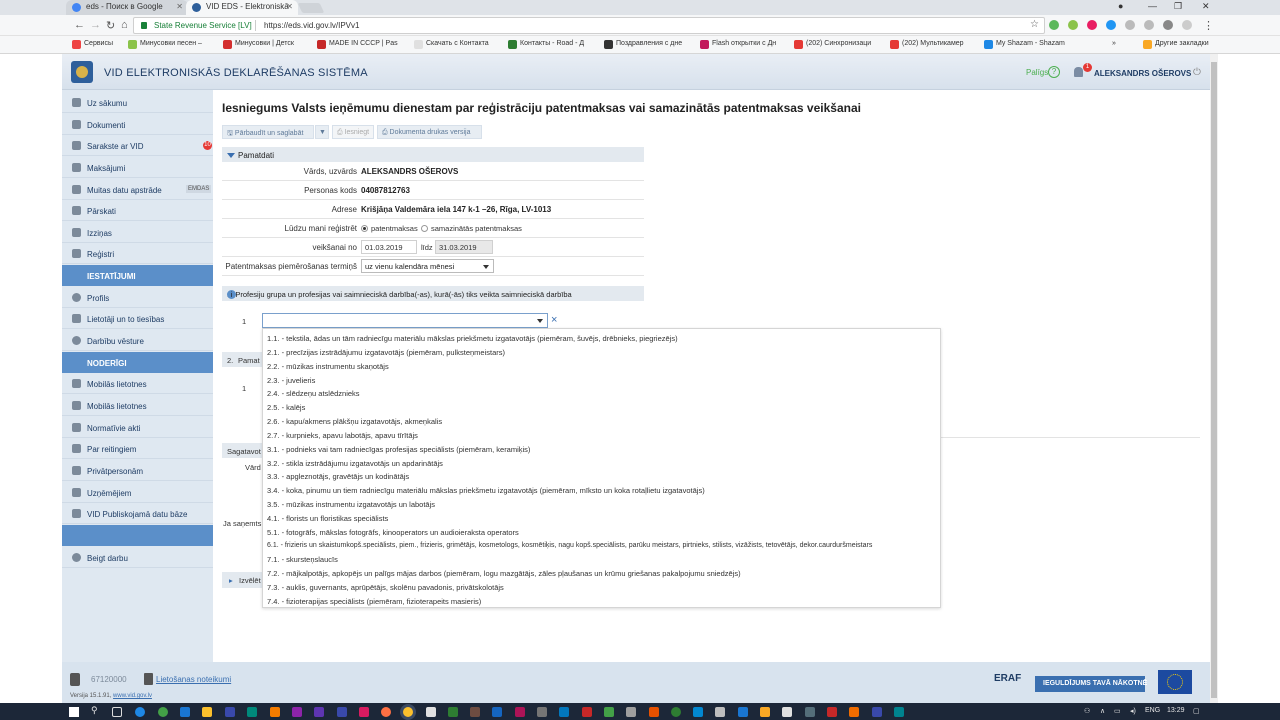 This screenshot has width=1280, height=720. Describe the element at coordinates (137, 297) in the screenshot. I see `sidebar-item-profile: Profils` at that location.